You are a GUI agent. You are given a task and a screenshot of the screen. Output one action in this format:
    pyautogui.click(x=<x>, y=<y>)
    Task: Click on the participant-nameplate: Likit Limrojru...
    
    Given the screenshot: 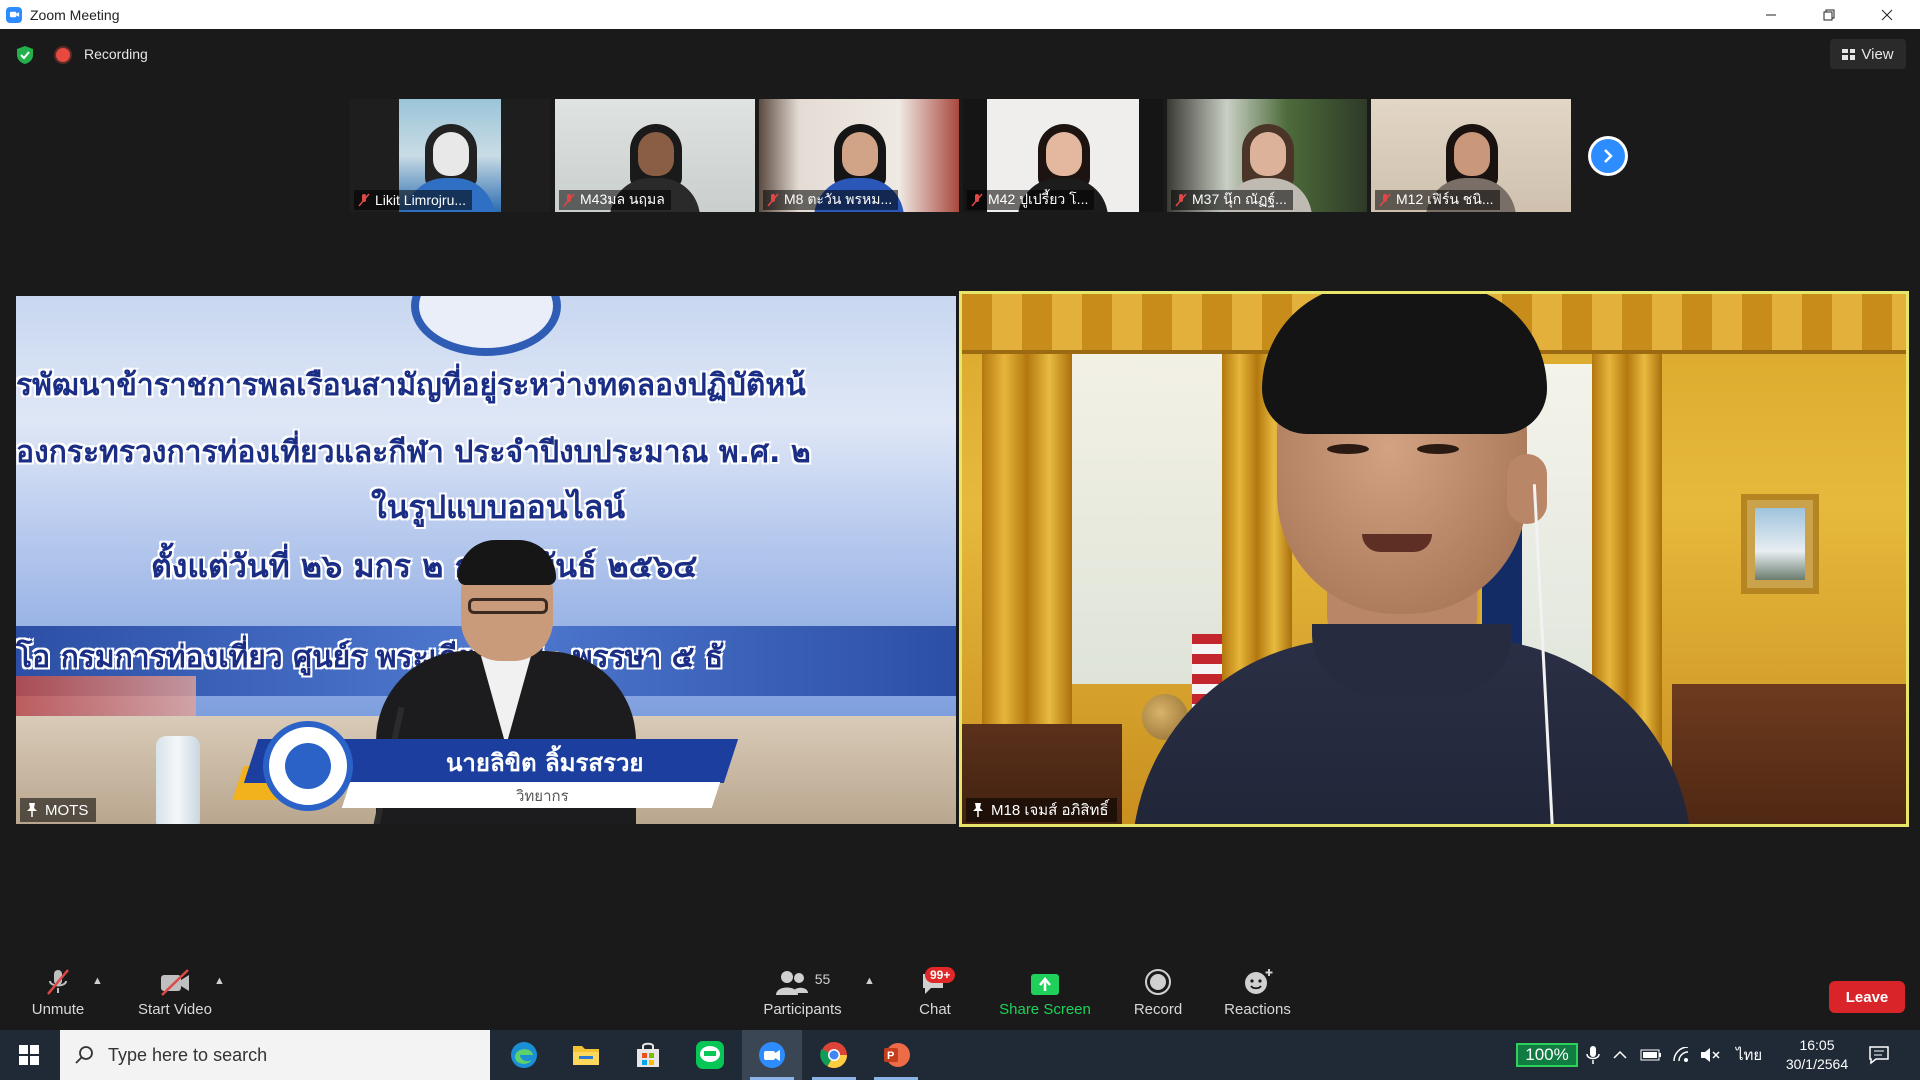 What is the action you would take?
    pyautogui.click(x=413, y=200)
    